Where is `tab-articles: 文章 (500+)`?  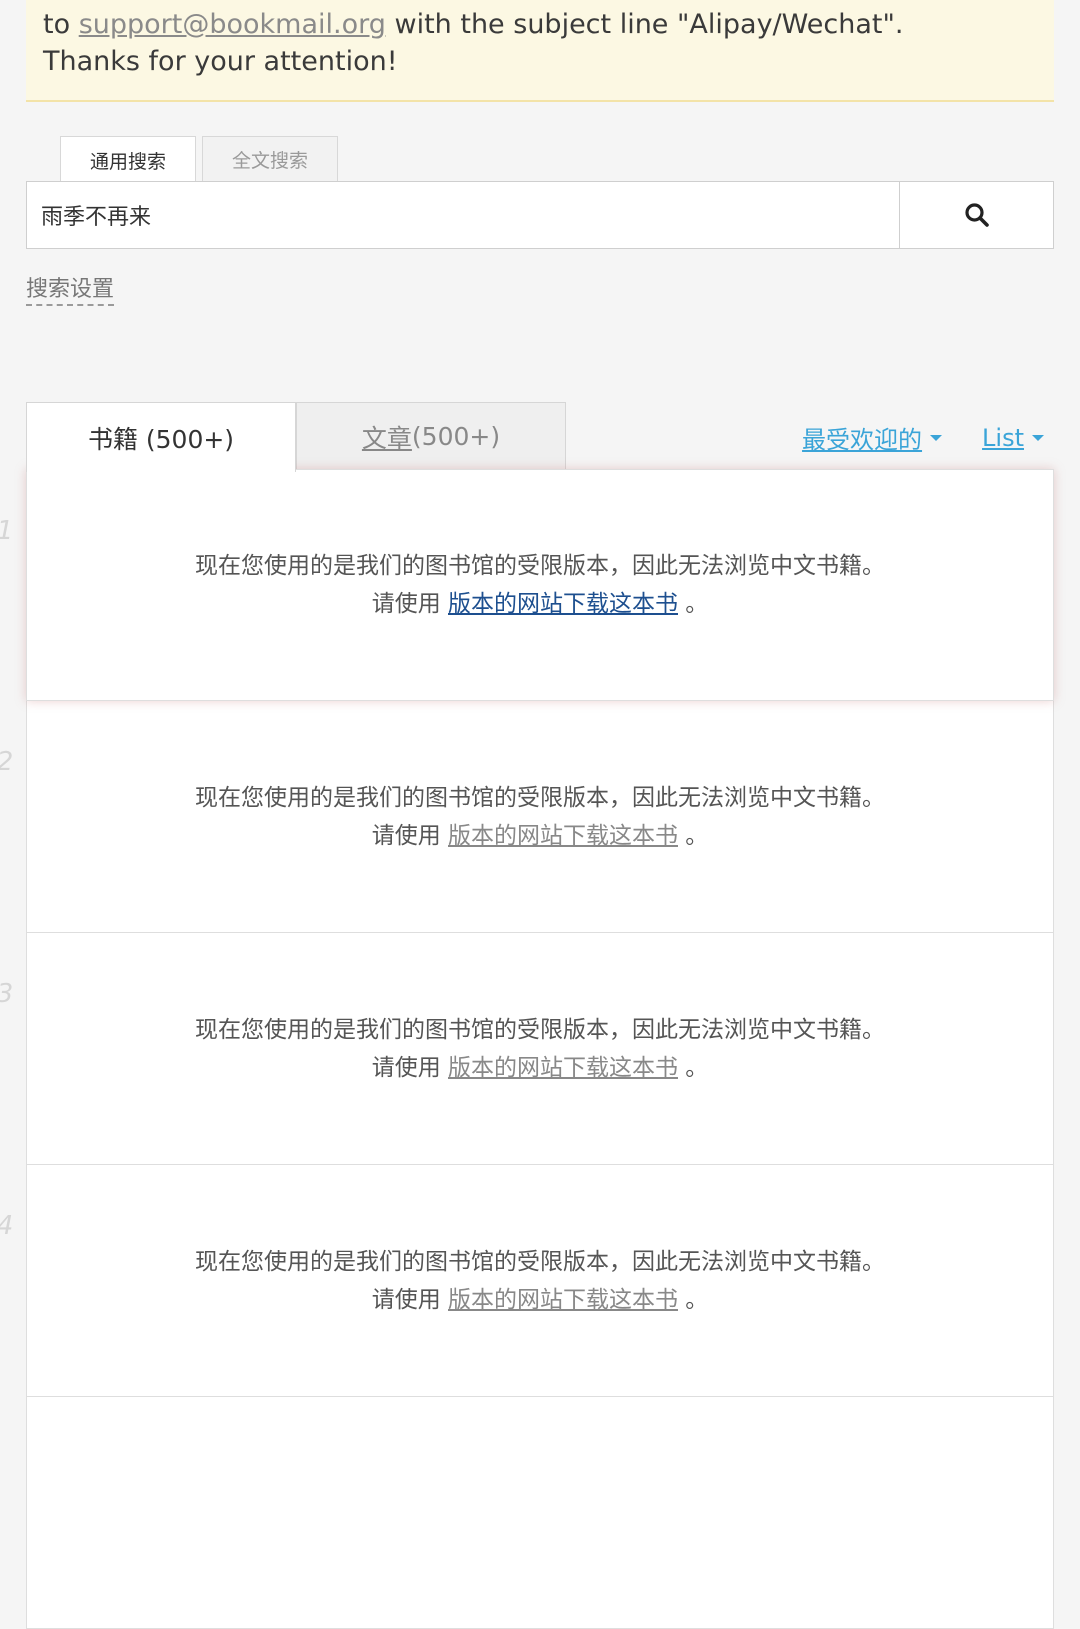
tab-articles: 文章 (500+) is located at coordinates (431, 436).